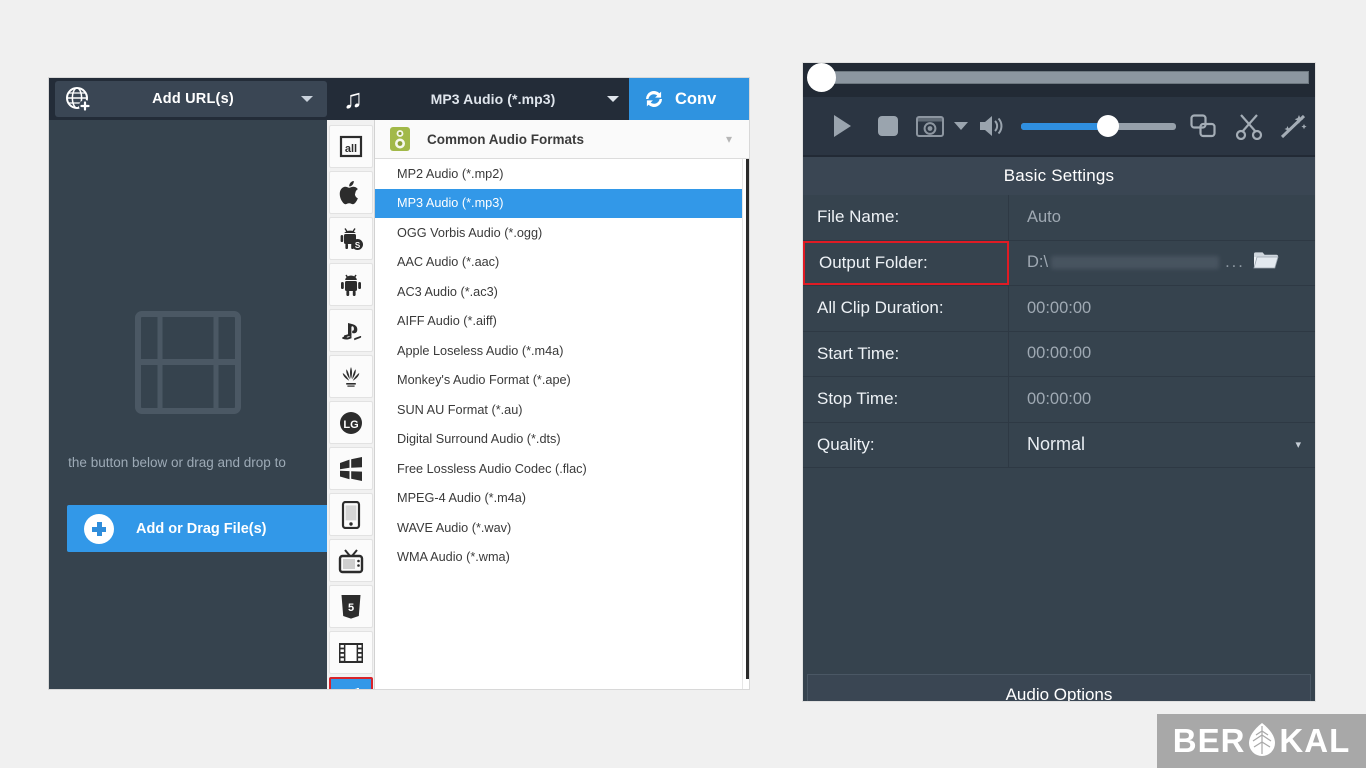  Describe the element at coordinates (613, 99) in the screenshot. I see `format-dropdown-caret-icon` at that location.